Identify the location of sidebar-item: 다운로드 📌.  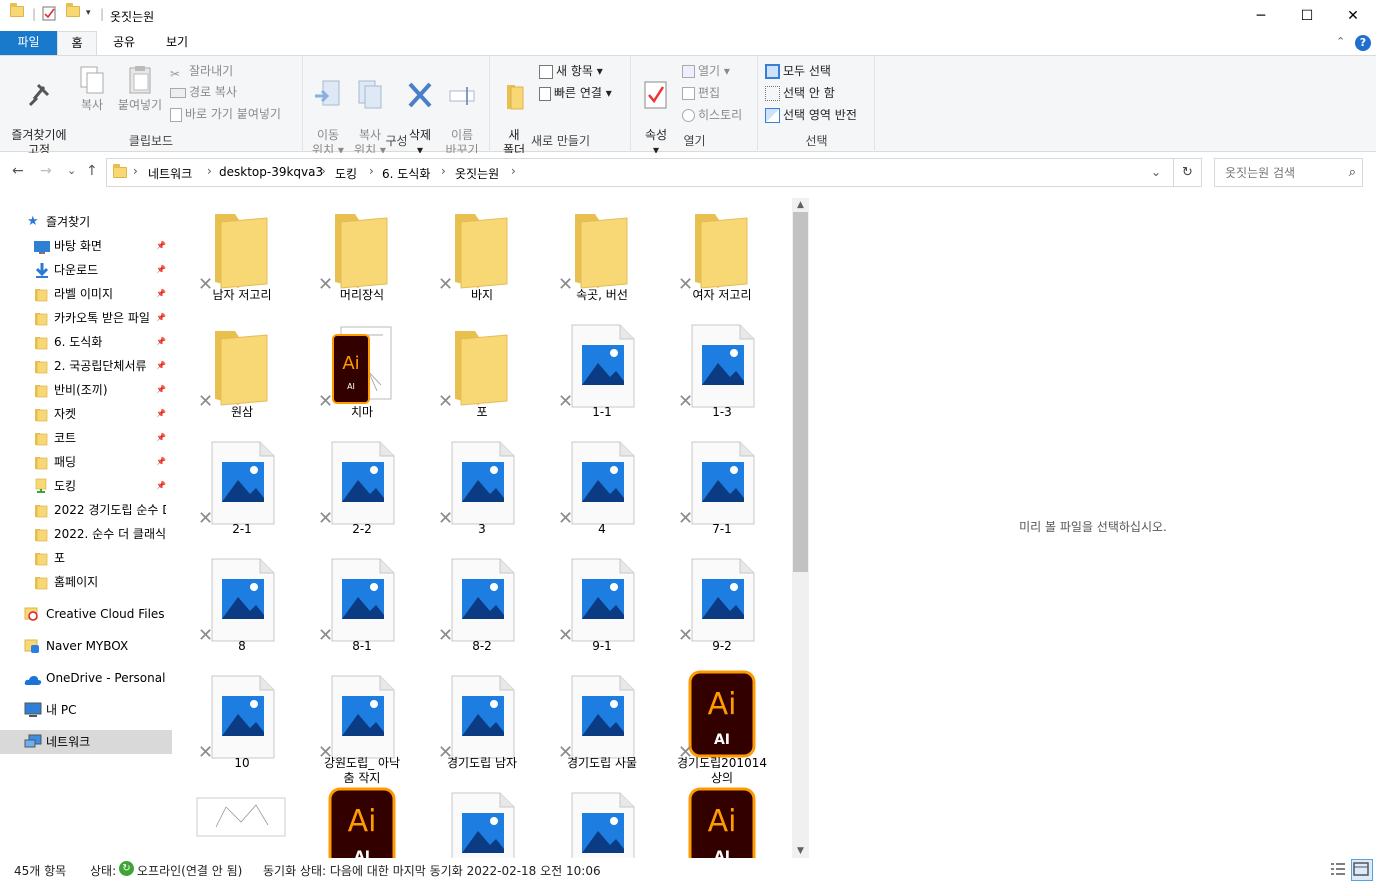
(86, 270).